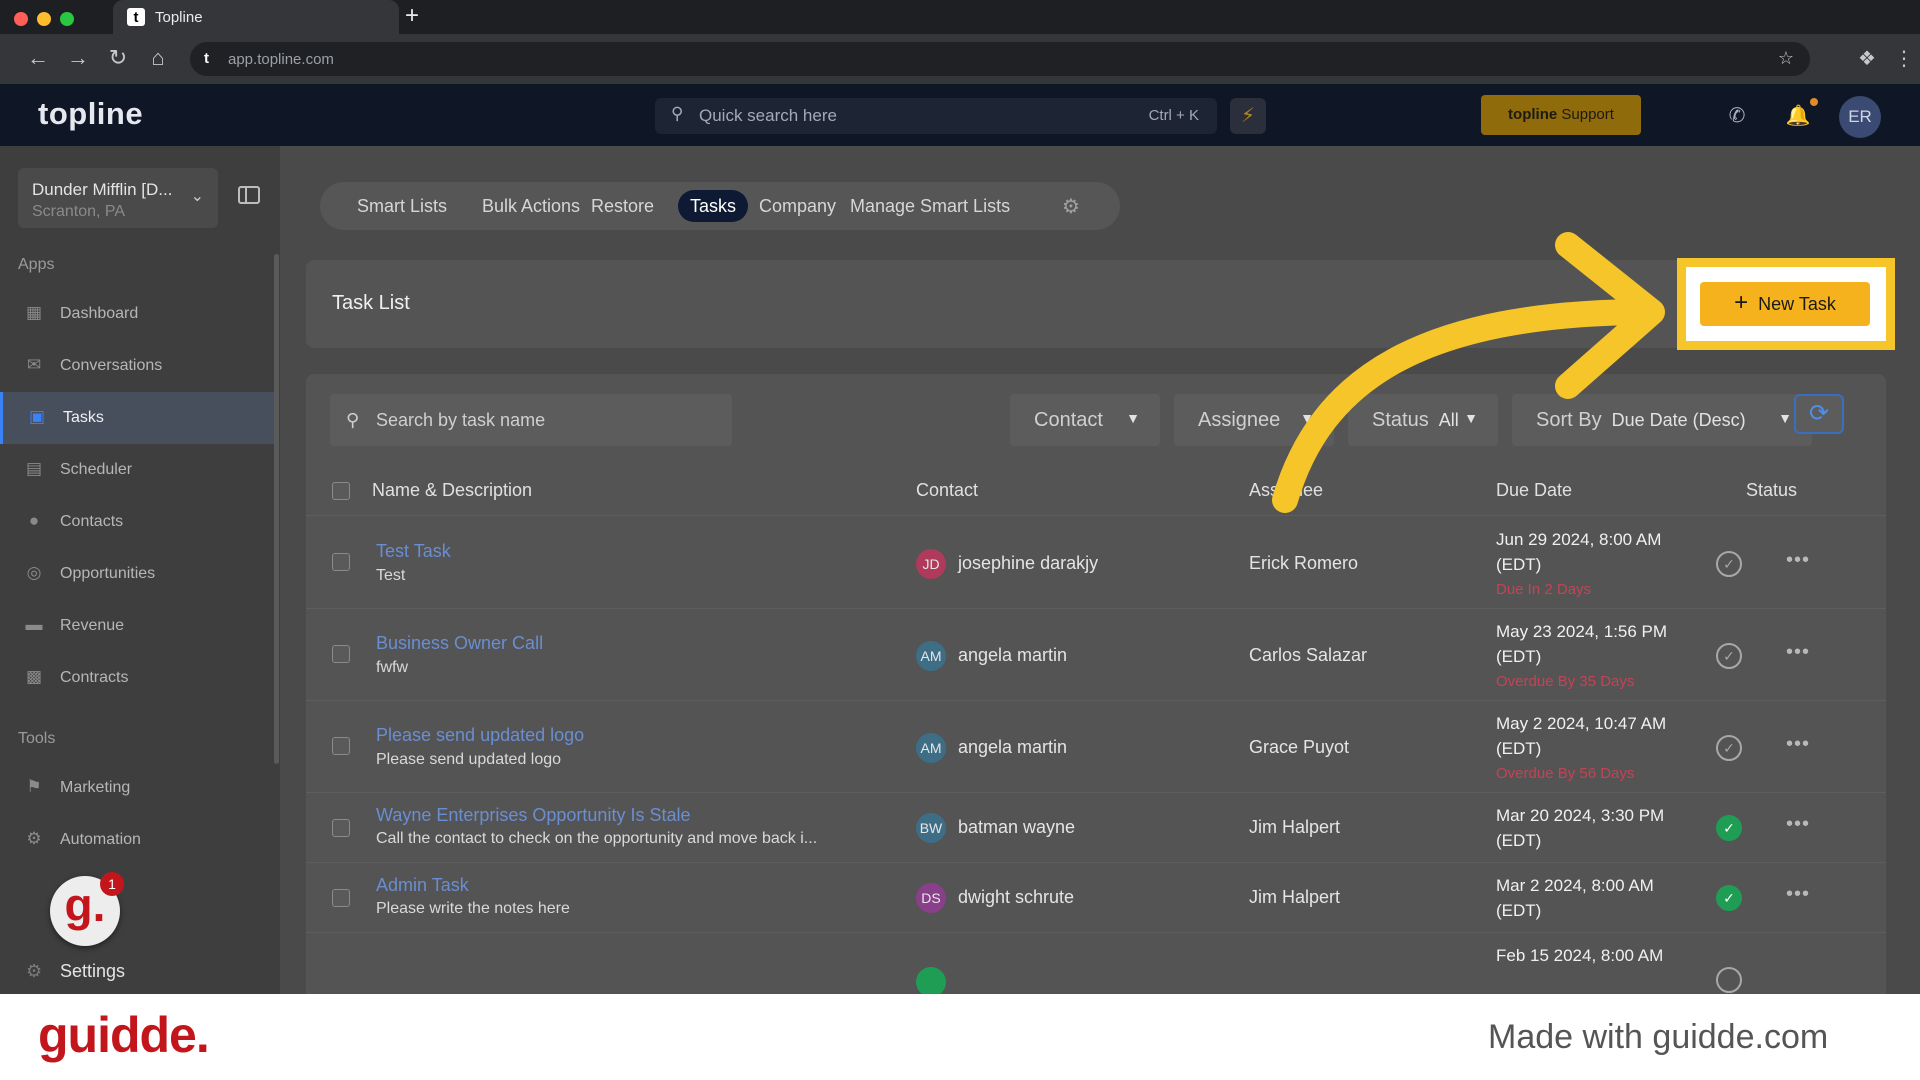 This screenshot has height=1080, width=1920. Describe the element at coordinates (1819, 414) in the screenshot. I see `refresh-icon: ⟳` at that location.